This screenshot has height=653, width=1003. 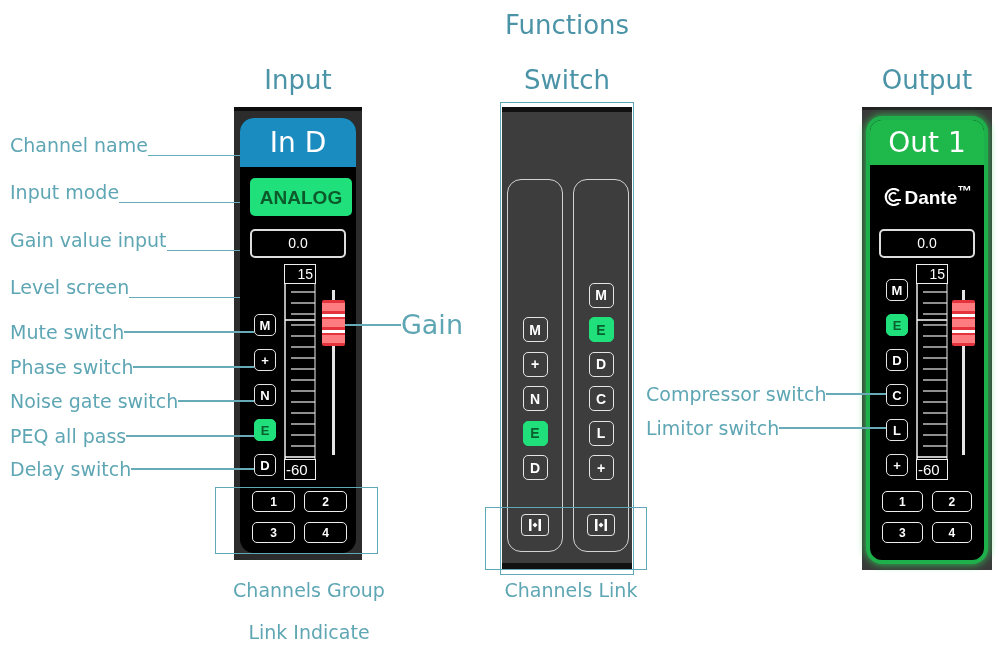 What do you see at coordinates (88, 240) in the screenshot?
I see `callout-label: Gain value input` at bounding box center [88, 240].